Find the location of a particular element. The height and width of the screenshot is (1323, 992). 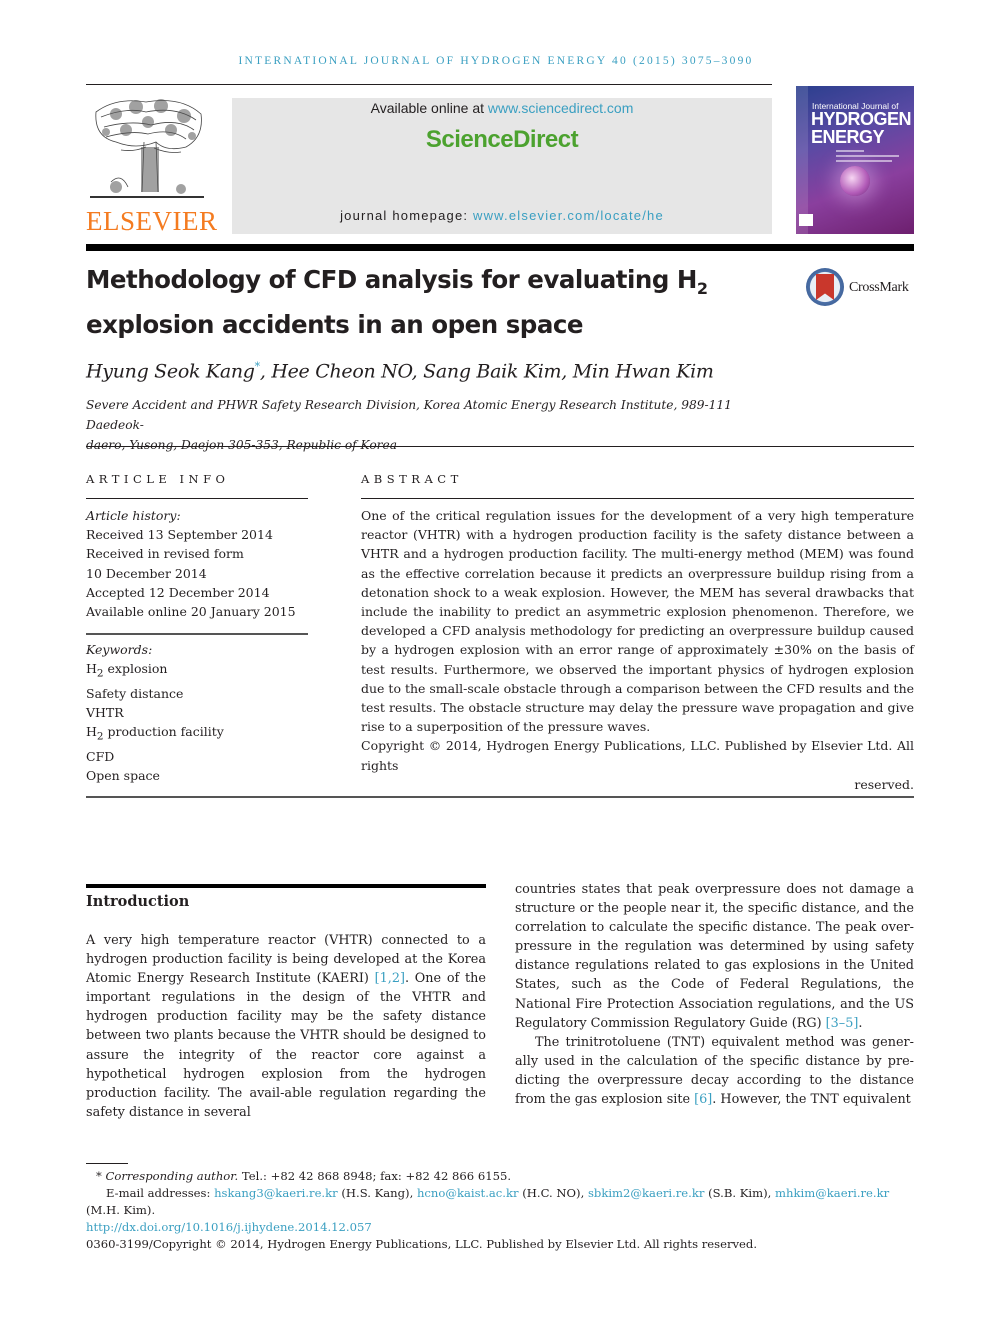

keywords-label: Keywords: is located at coordinates (119, 649).